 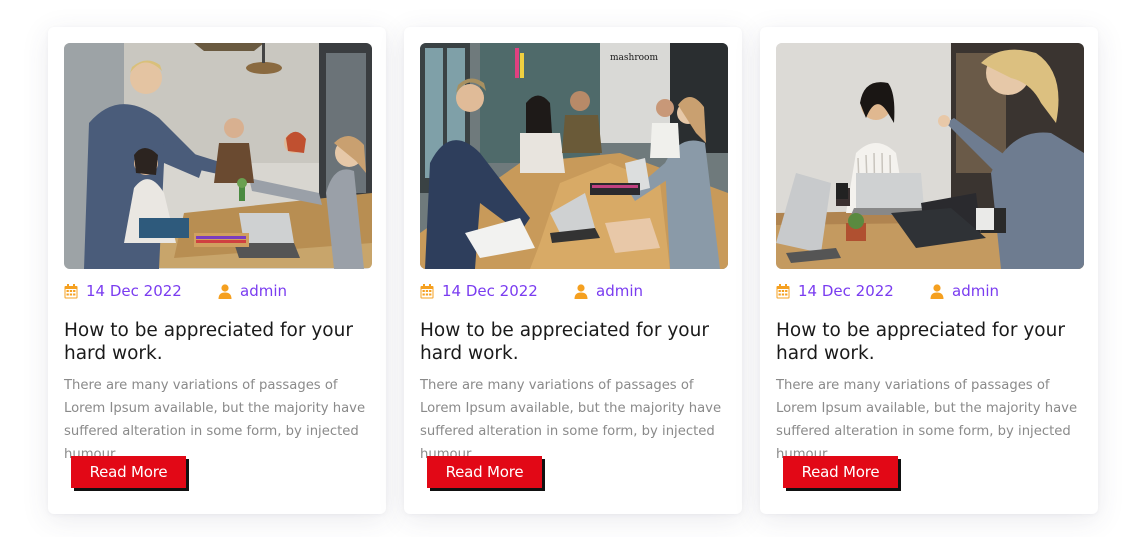 I want to click on team-conference-table-photo: mashroom, so click(x=574, y=156).